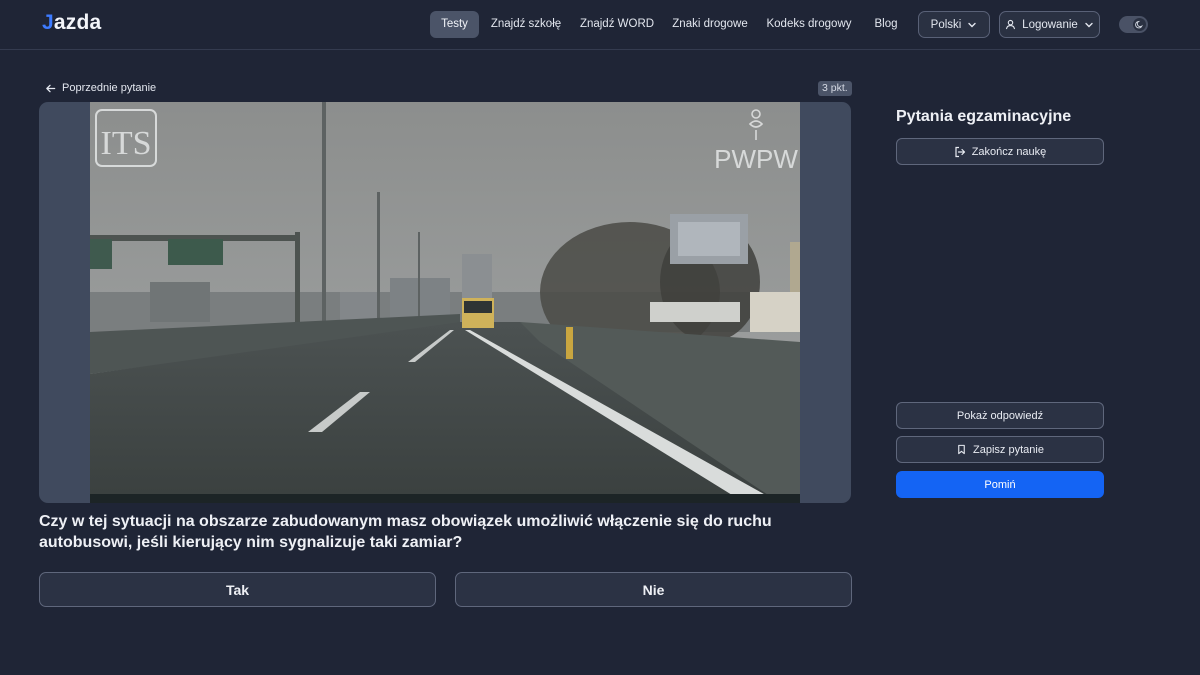 The width and height of the screenshot is (1200, 675). Describe the element at coordinates (77, 22) in the screenshot. I see `logo-text: azda` at that location.